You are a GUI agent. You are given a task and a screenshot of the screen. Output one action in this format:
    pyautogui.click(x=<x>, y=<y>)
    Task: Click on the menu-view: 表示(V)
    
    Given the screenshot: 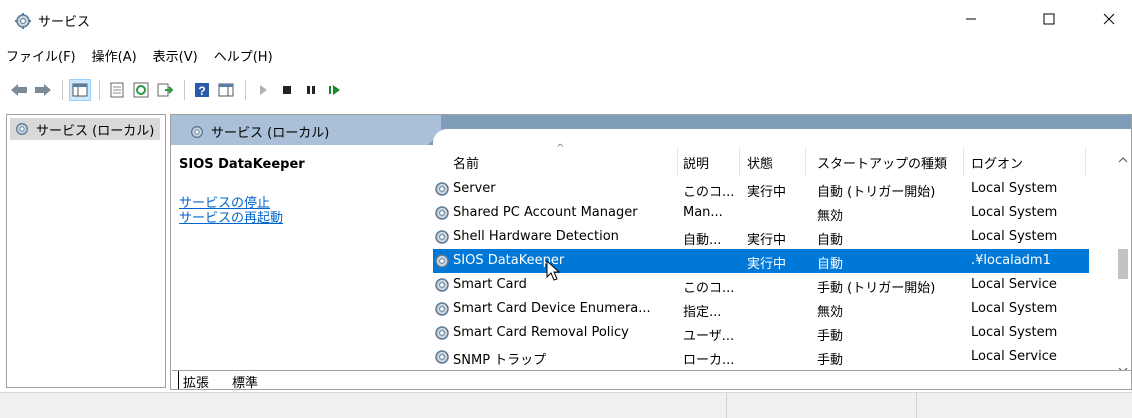 What is the action you would take?
    pyautogui.click(x=175, y=56)
    